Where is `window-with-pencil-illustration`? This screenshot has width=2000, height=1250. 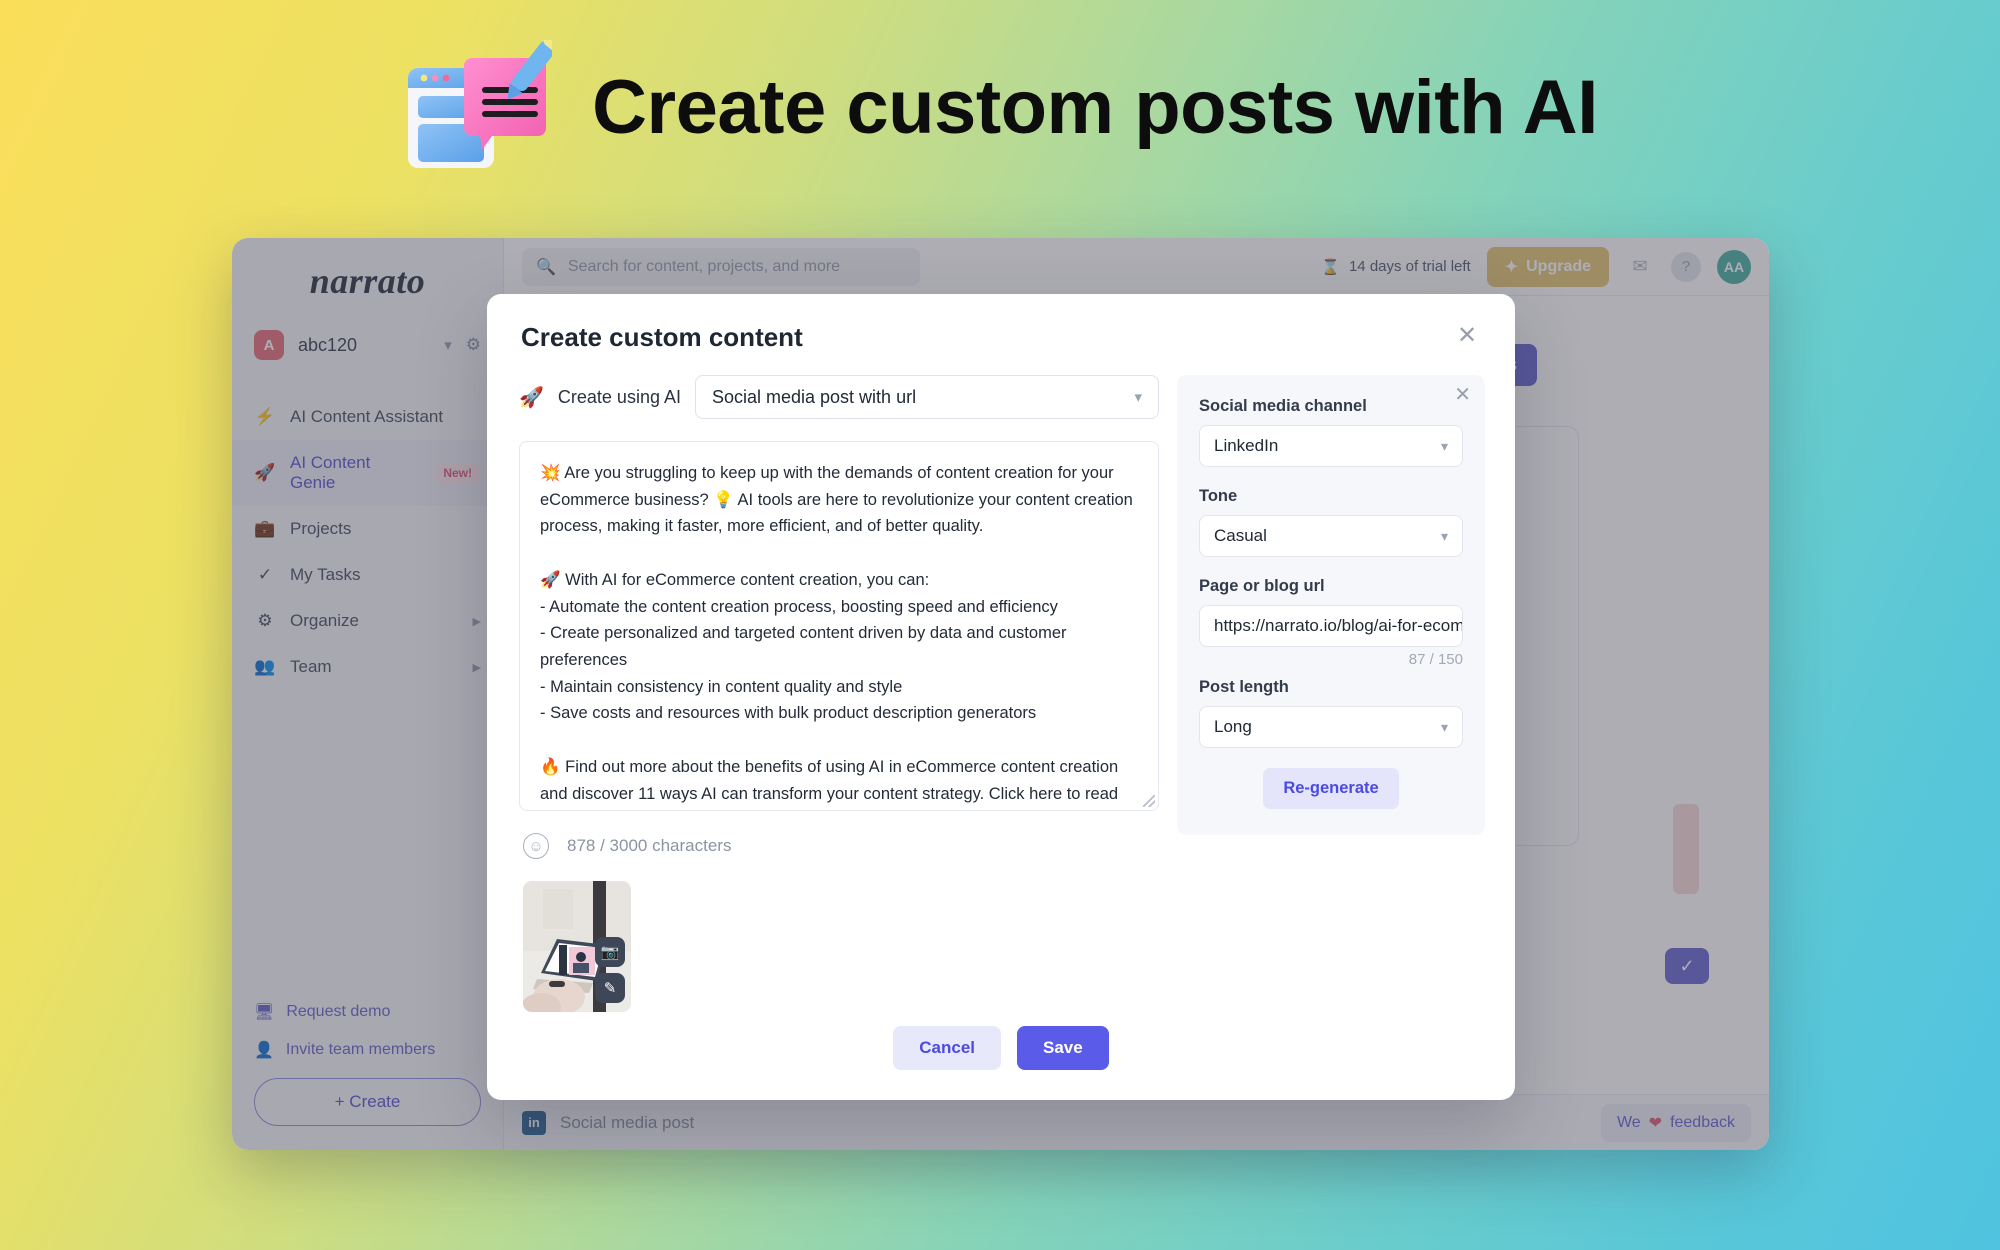 window-with-pencil-illustration is located at coordinates (481, 104).